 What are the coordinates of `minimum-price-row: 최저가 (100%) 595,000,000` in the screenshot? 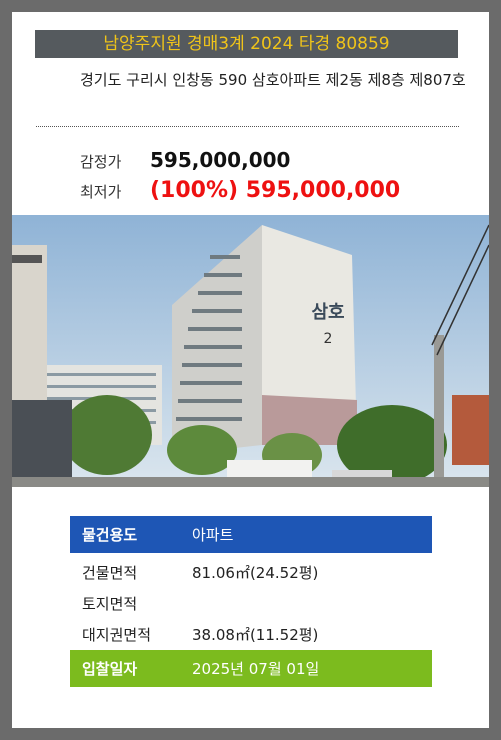 It's located at (240, 190).